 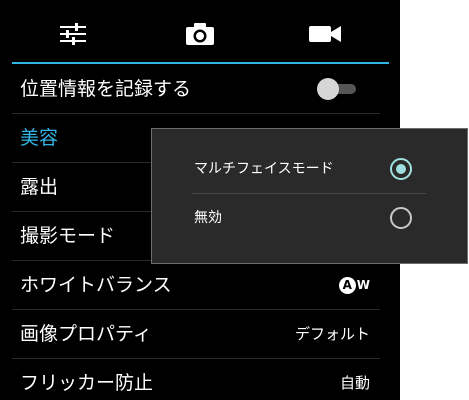 I want to click on location-toggle, so click(x=338, y=89).